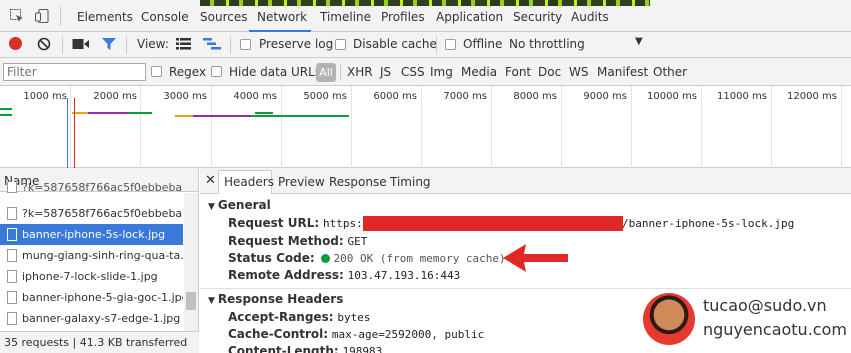 The width and height of the screenshot is (851, 353). Describe the element at coordinates (44, 44) in the screenshot. I see `clear-icon` at that location.